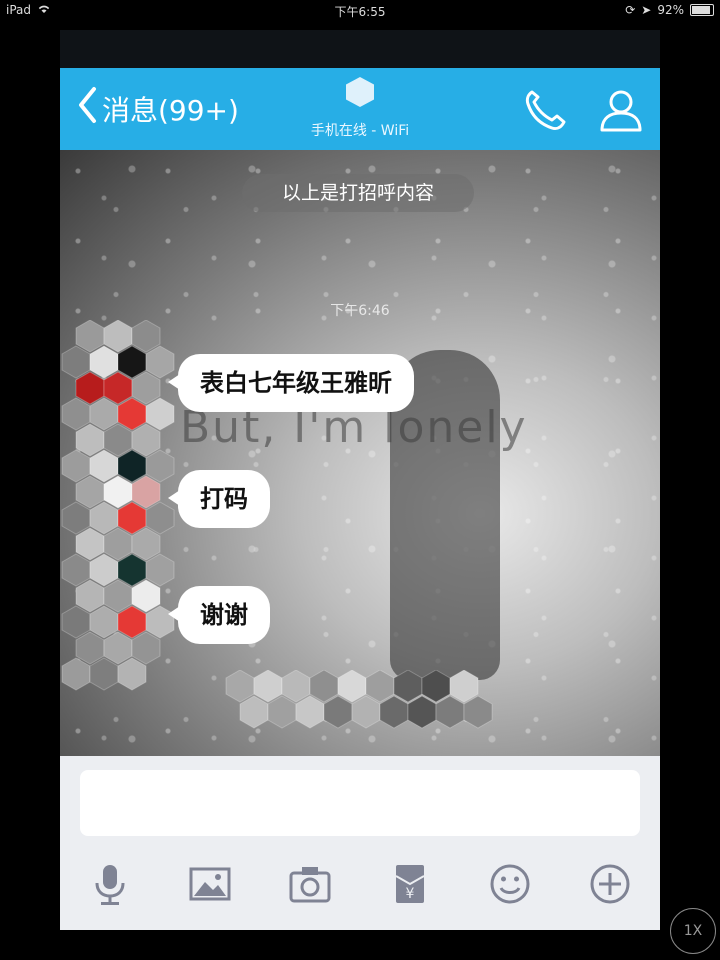 The width and height of the screenshot is (720, 960). I want to click on message-bubble: 谢谢, so click(219, 615).